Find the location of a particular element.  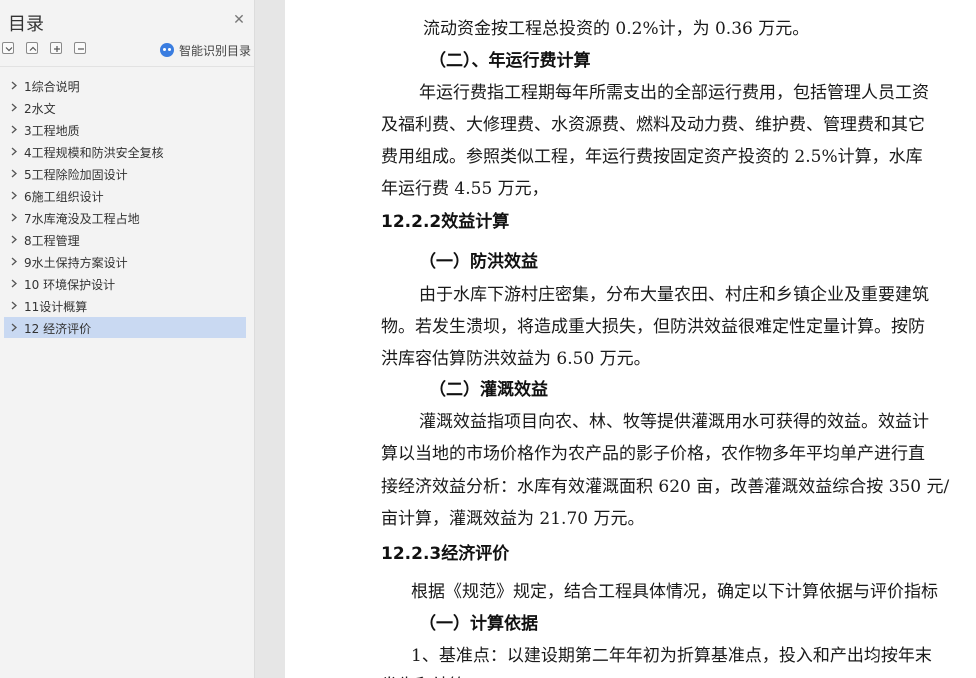

smart-toc-label: 智能识别目录 is located at coordinates (215, 50).